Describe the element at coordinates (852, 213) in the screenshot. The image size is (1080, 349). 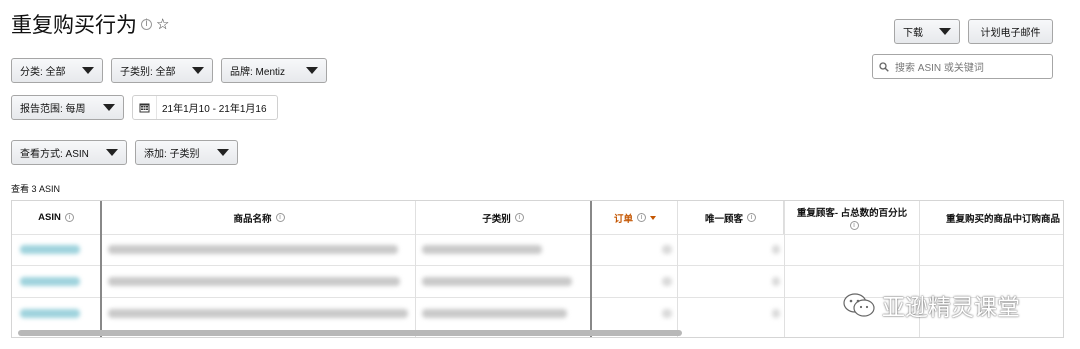
I see `column-header-label: 重复顾客- 占总数的百分比` at that location.